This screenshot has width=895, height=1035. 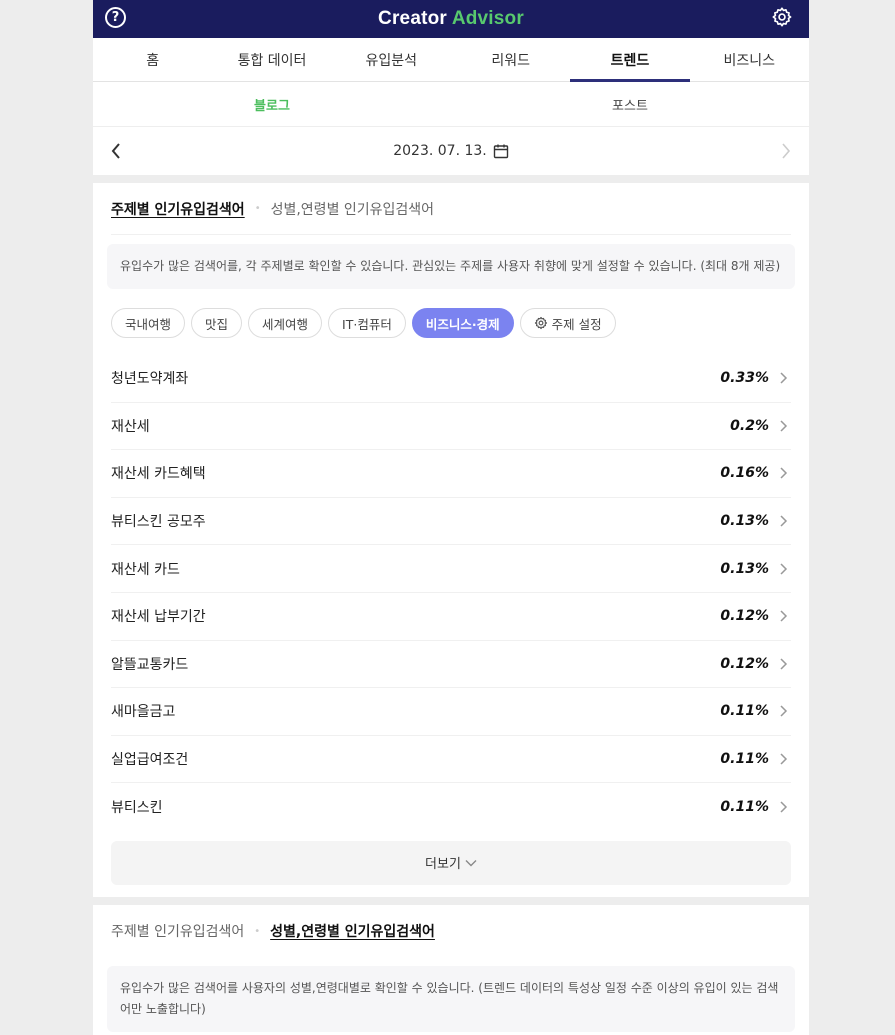 I want to click on topic-settings-button: 주제 설정, so click(x=567, y=323).